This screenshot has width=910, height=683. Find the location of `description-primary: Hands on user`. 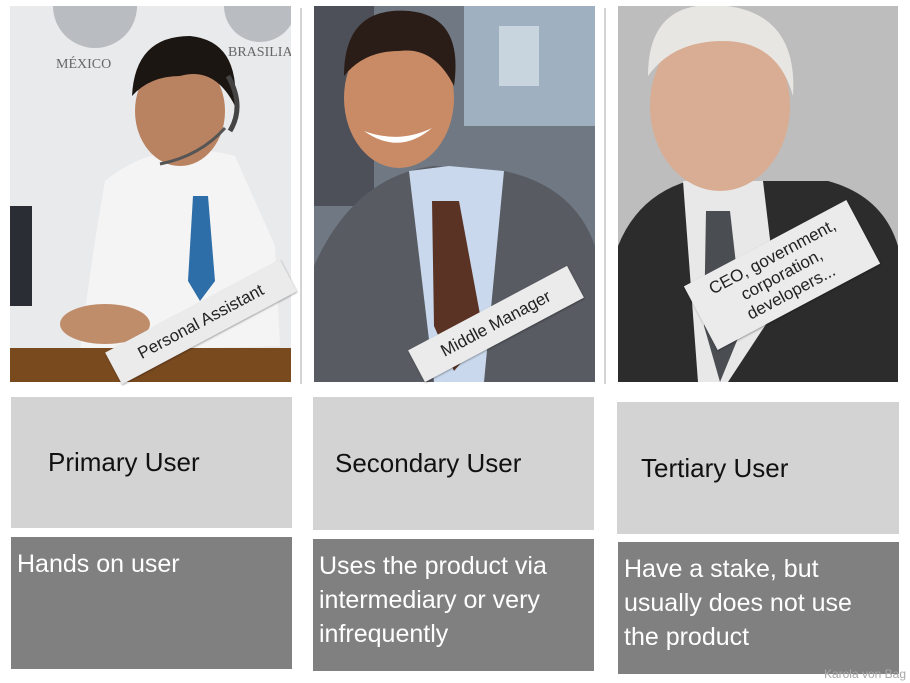

description-primary: Hands on user is located at coordinates (98, 564).